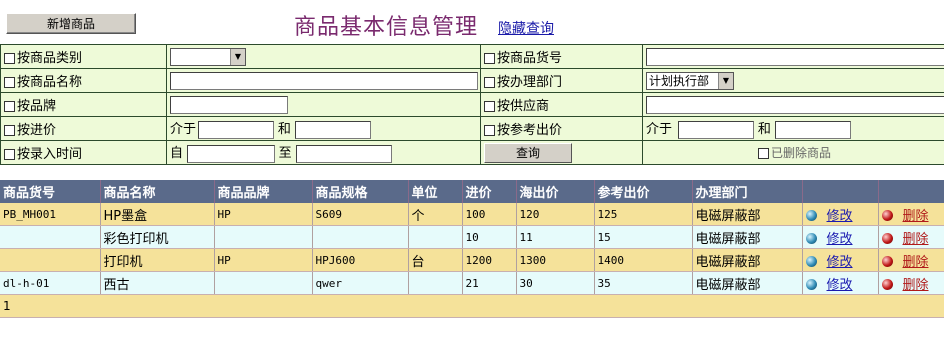  I want to click on ref-price-checkbox, so click(489, 130).